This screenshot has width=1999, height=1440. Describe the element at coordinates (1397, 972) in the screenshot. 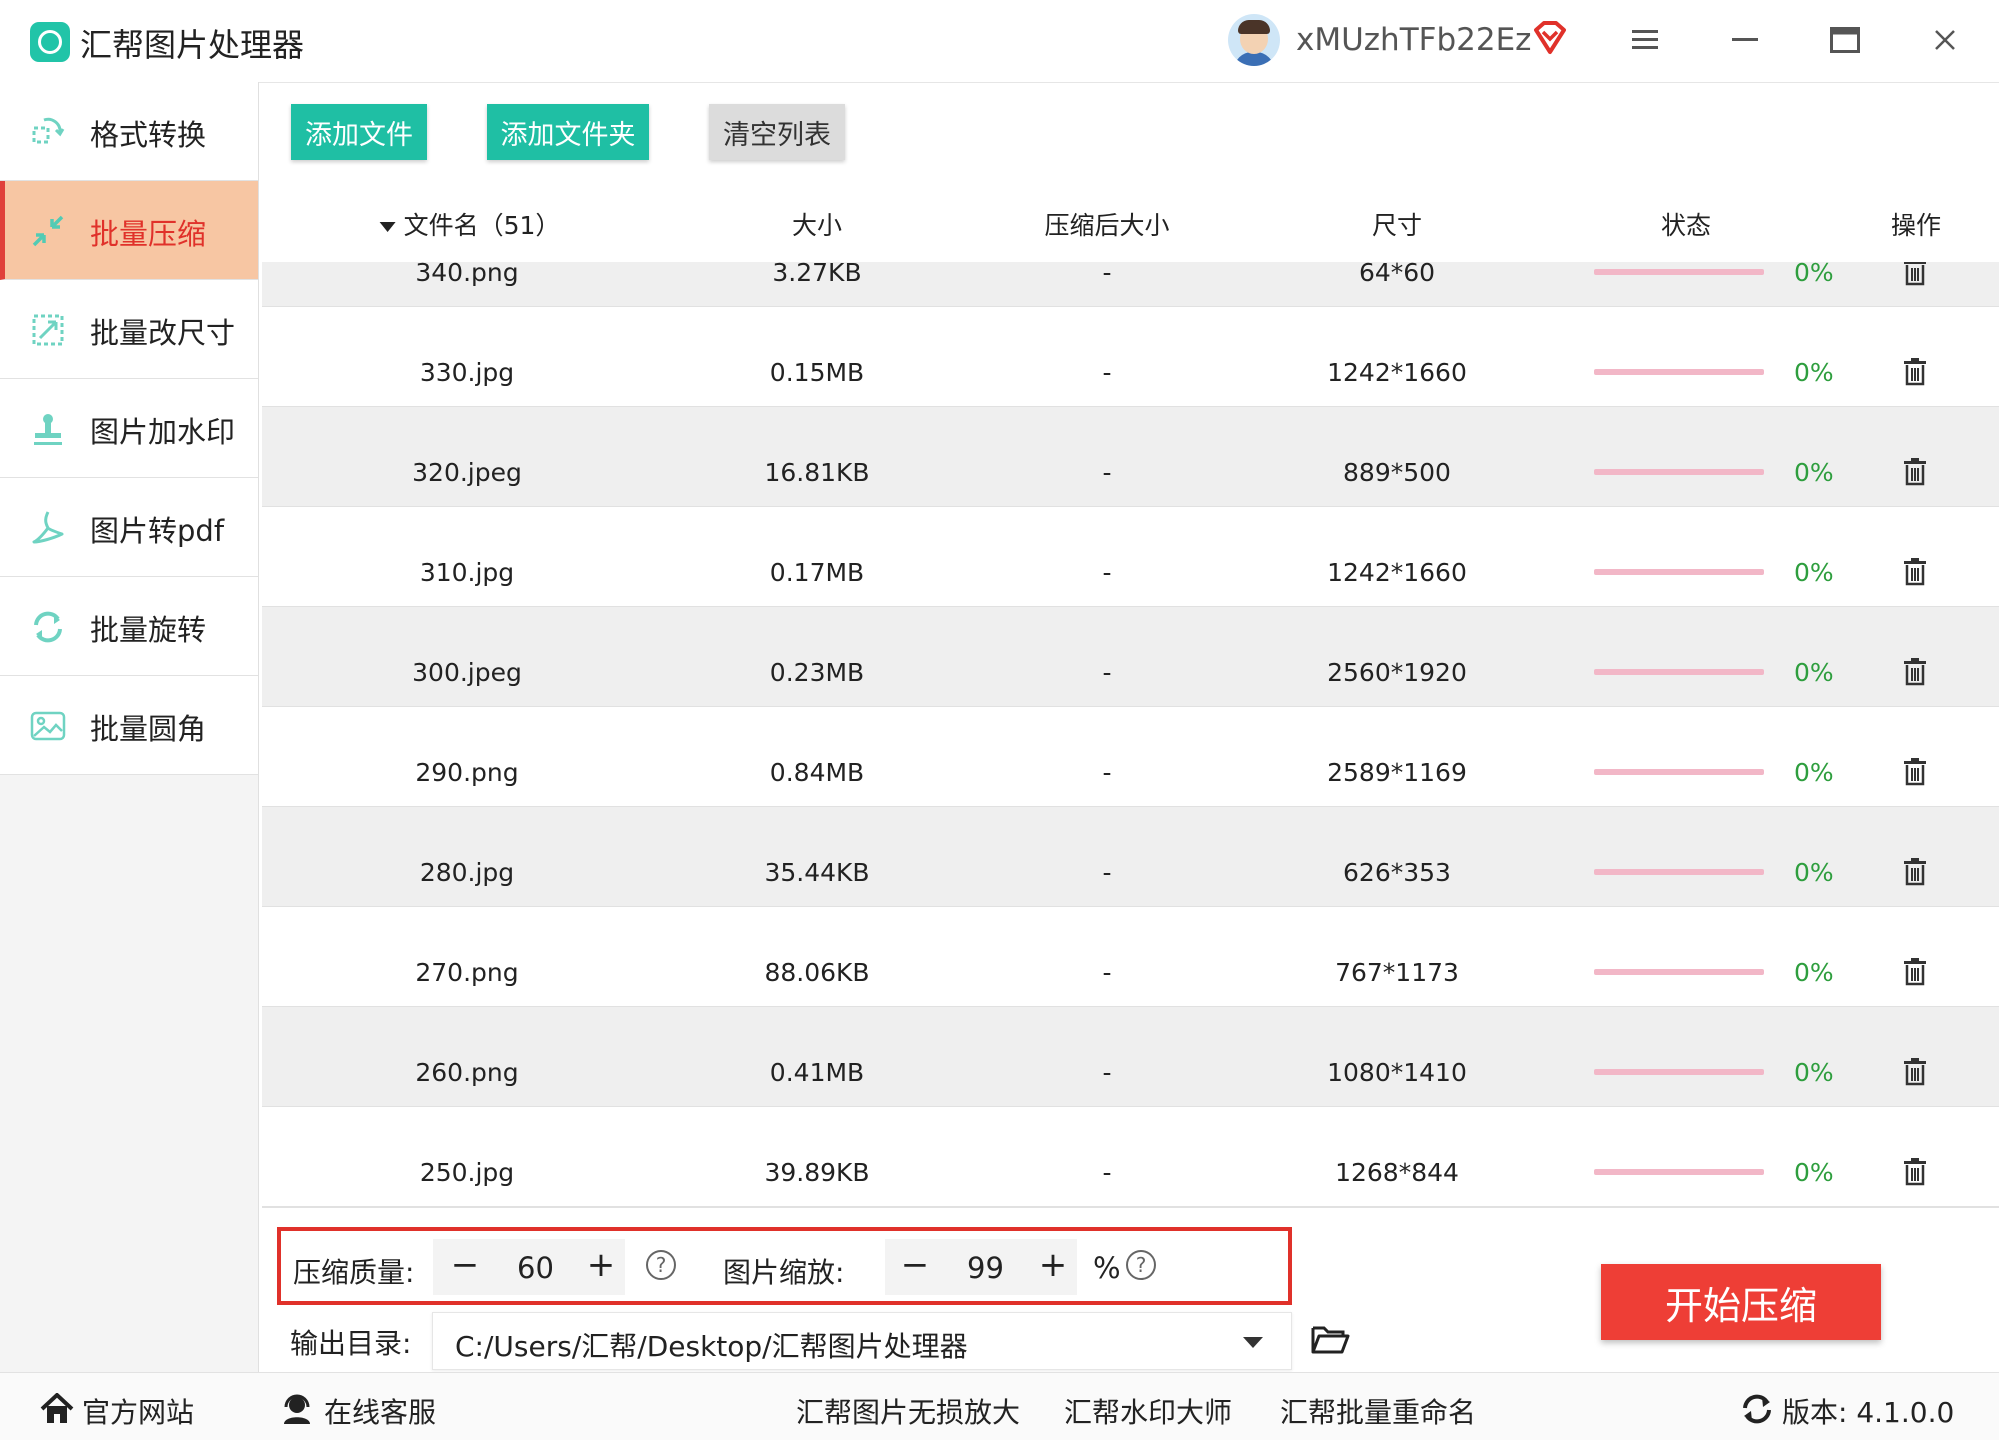

I see `file-dimensions: 767*1173` at that location.